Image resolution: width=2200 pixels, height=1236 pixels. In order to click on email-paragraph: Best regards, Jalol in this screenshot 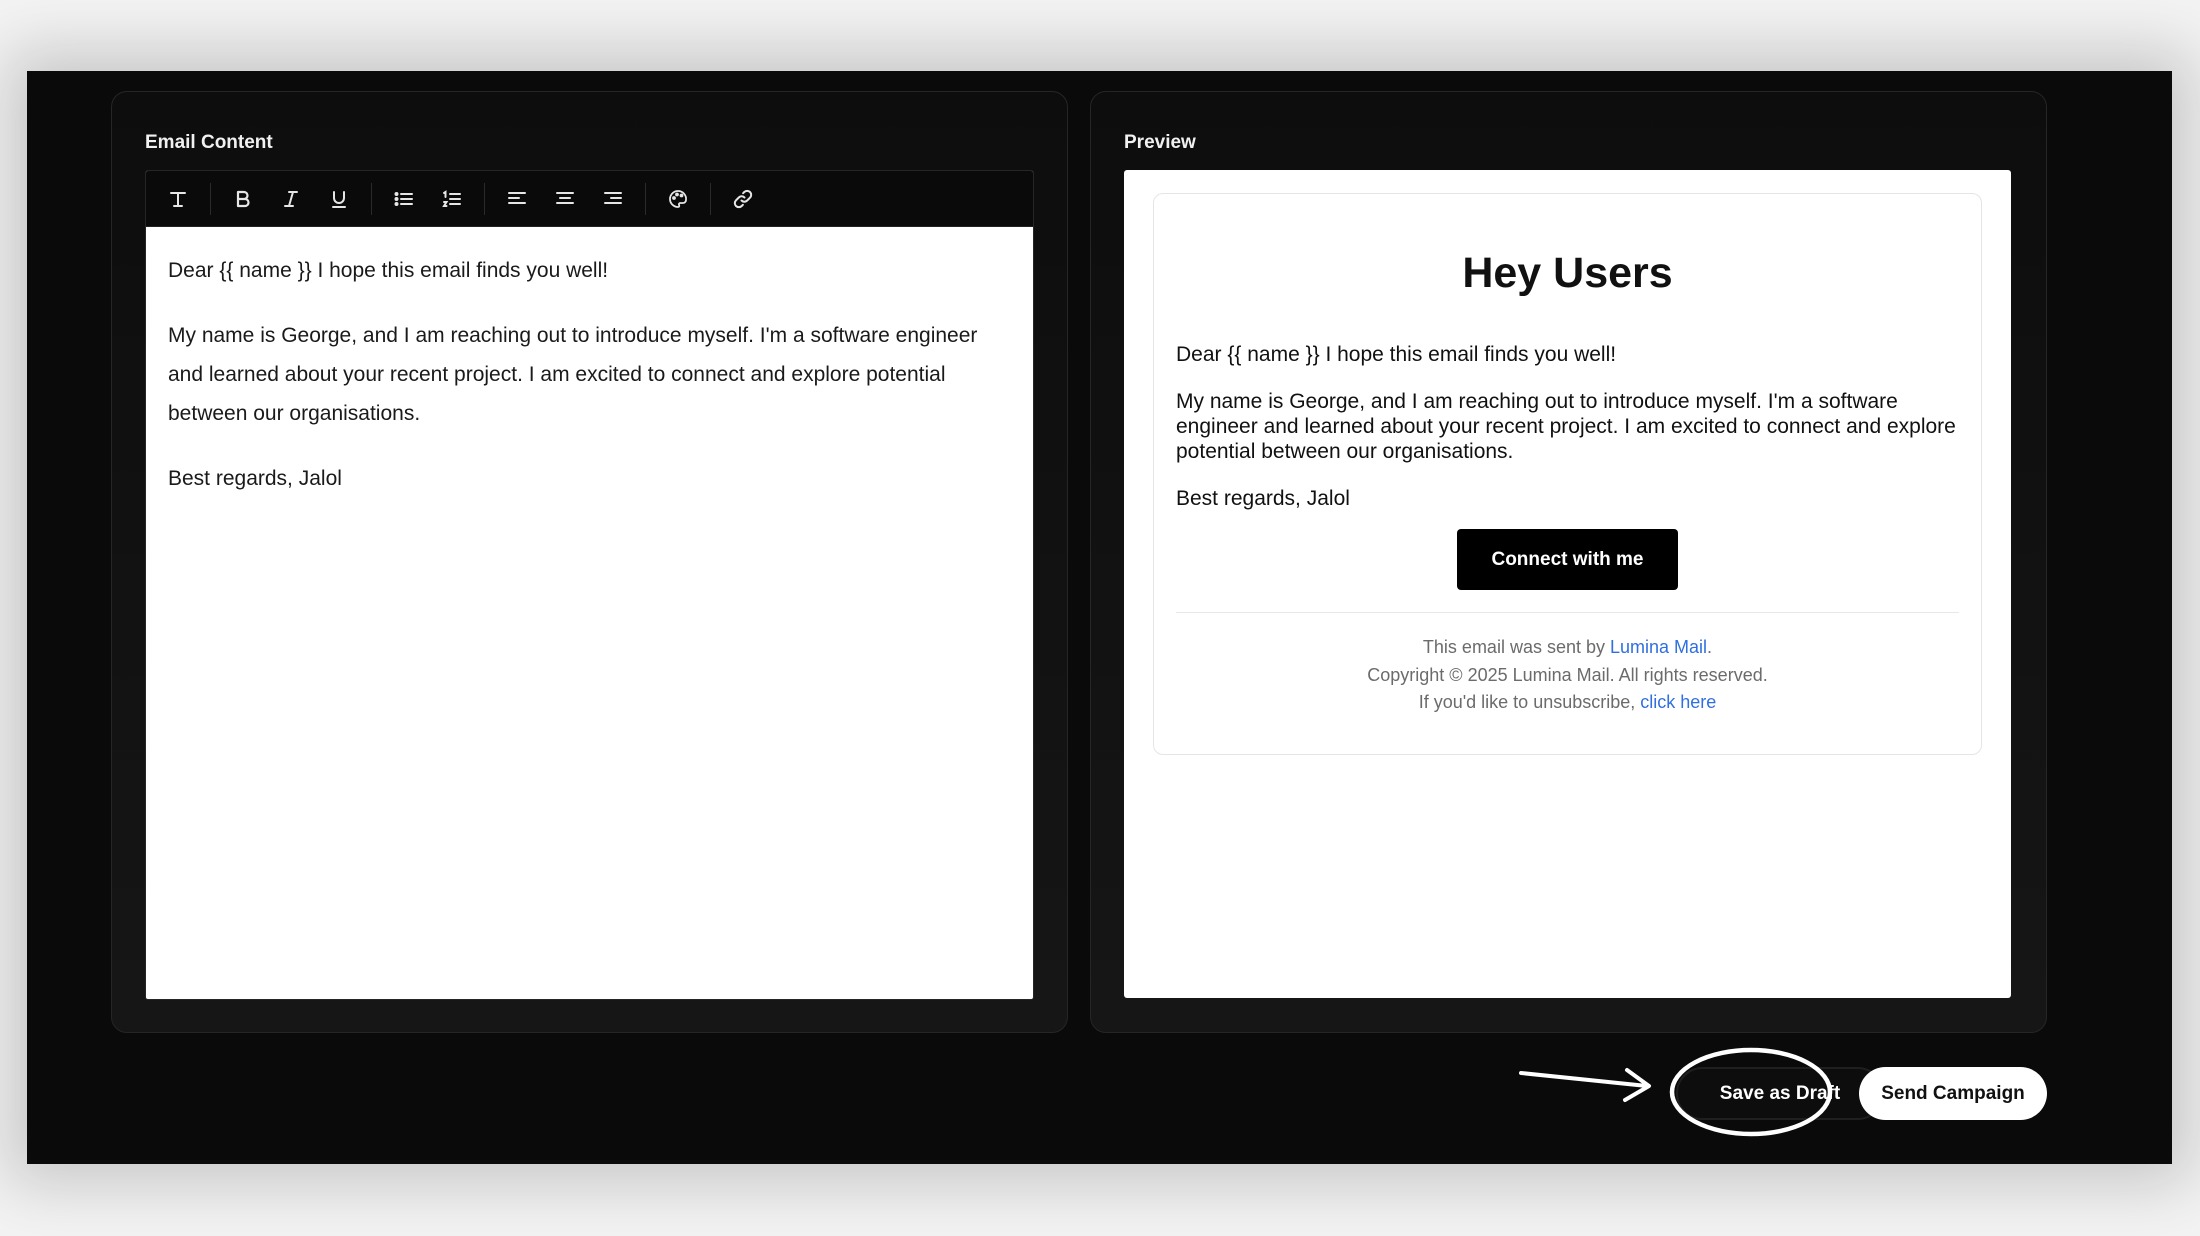, I will do `click(1263, 498)`.